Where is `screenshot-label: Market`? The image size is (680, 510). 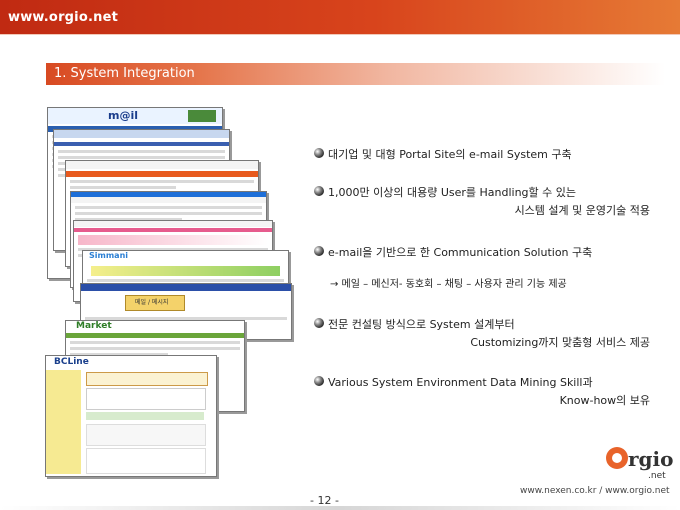
screenshot-label: Market is located at coordinates (94, 326).